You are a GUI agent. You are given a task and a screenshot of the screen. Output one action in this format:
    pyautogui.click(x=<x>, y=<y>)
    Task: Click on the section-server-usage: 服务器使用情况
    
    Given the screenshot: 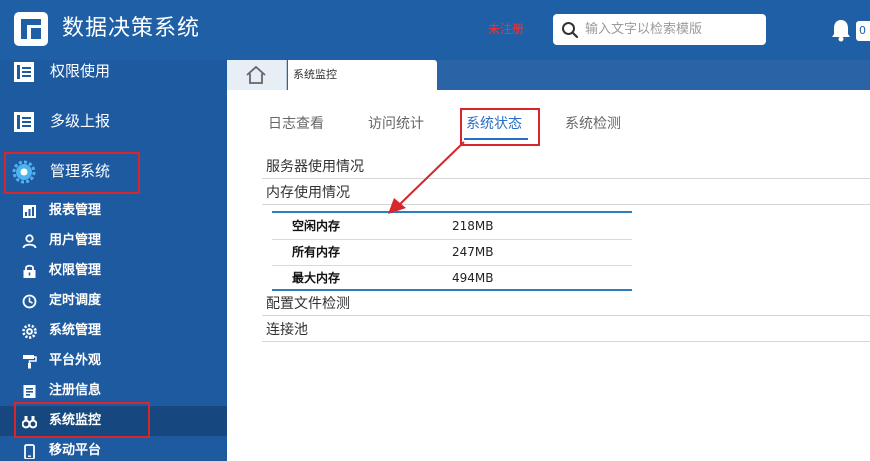 What is the action you would take?
    pyautogui.click(x=315, y=167)
    